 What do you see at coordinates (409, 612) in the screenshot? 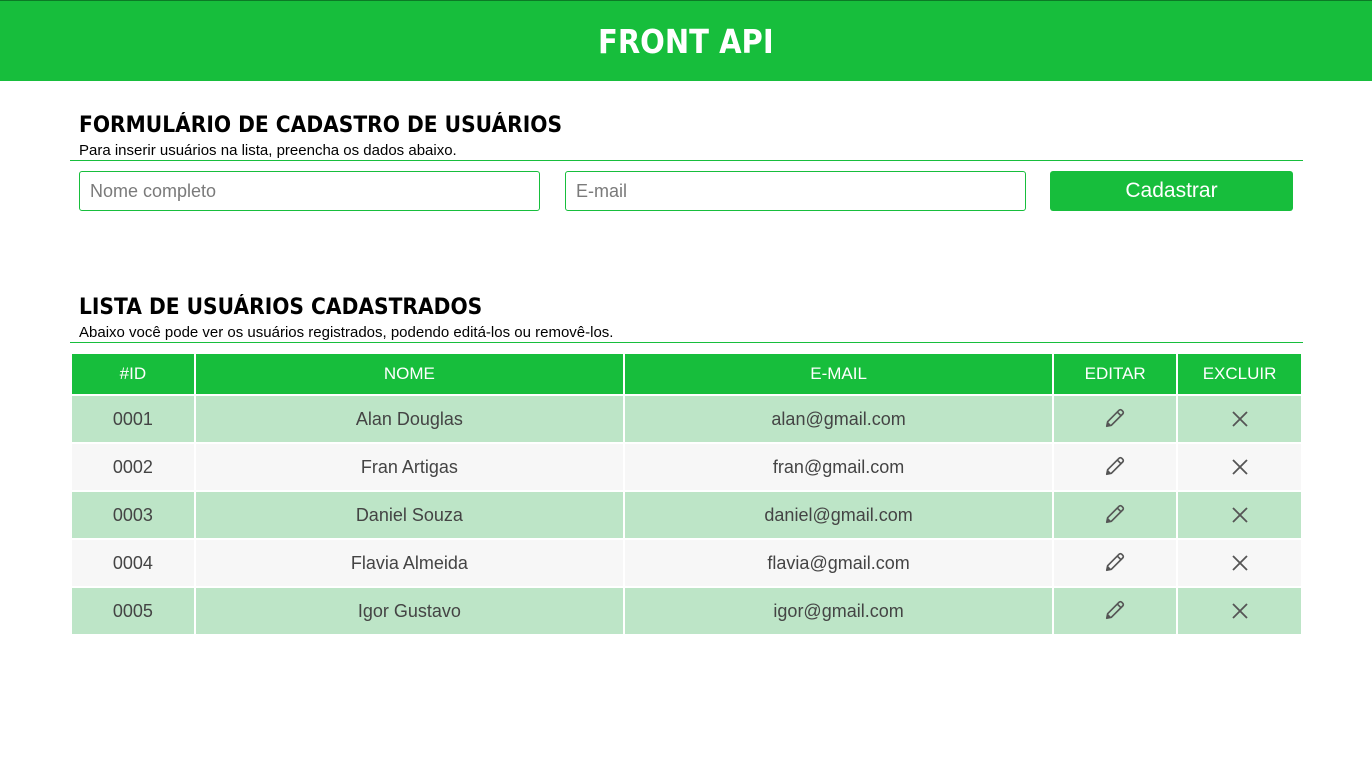
I see `cell-name: Igor Gustavo` at bounding box center [409, 612].